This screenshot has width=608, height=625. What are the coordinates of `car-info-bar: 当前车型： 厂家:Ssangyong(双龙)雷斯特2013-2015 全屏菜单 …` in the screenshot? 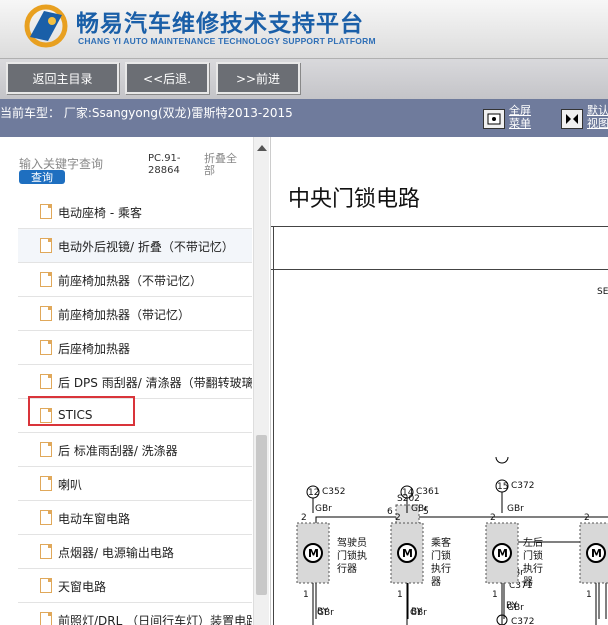 It's located at (304, 118).